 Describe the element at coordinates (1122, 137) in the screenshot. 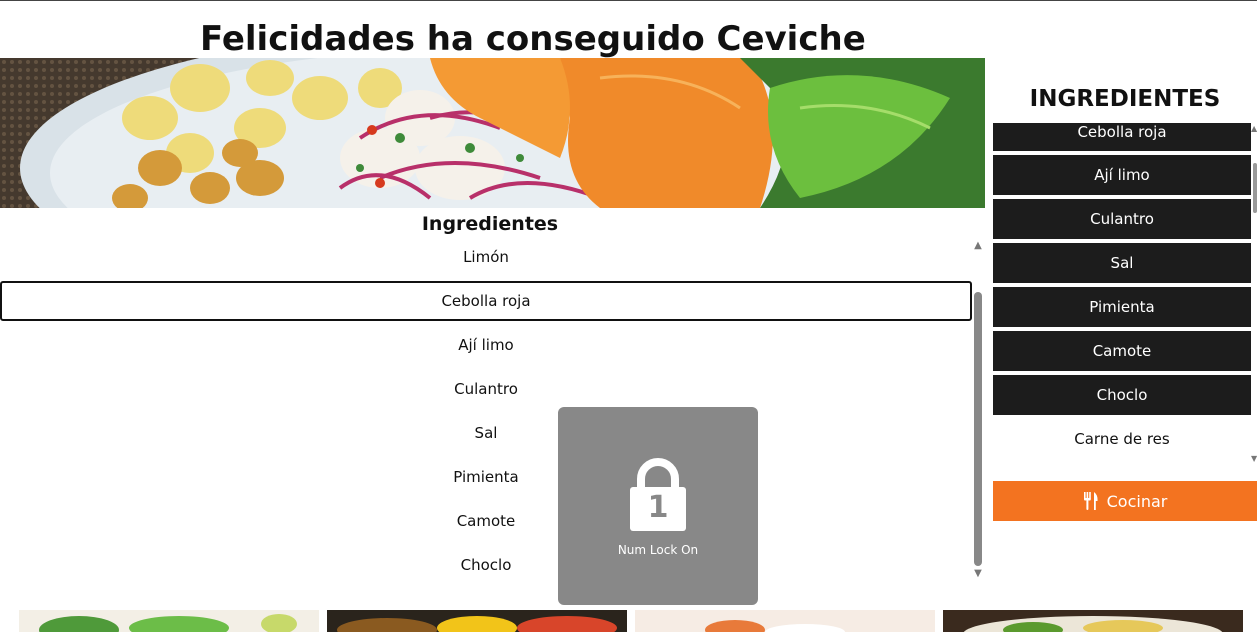

I see `sidebar-ingredient: Cebolla roja` at that location.